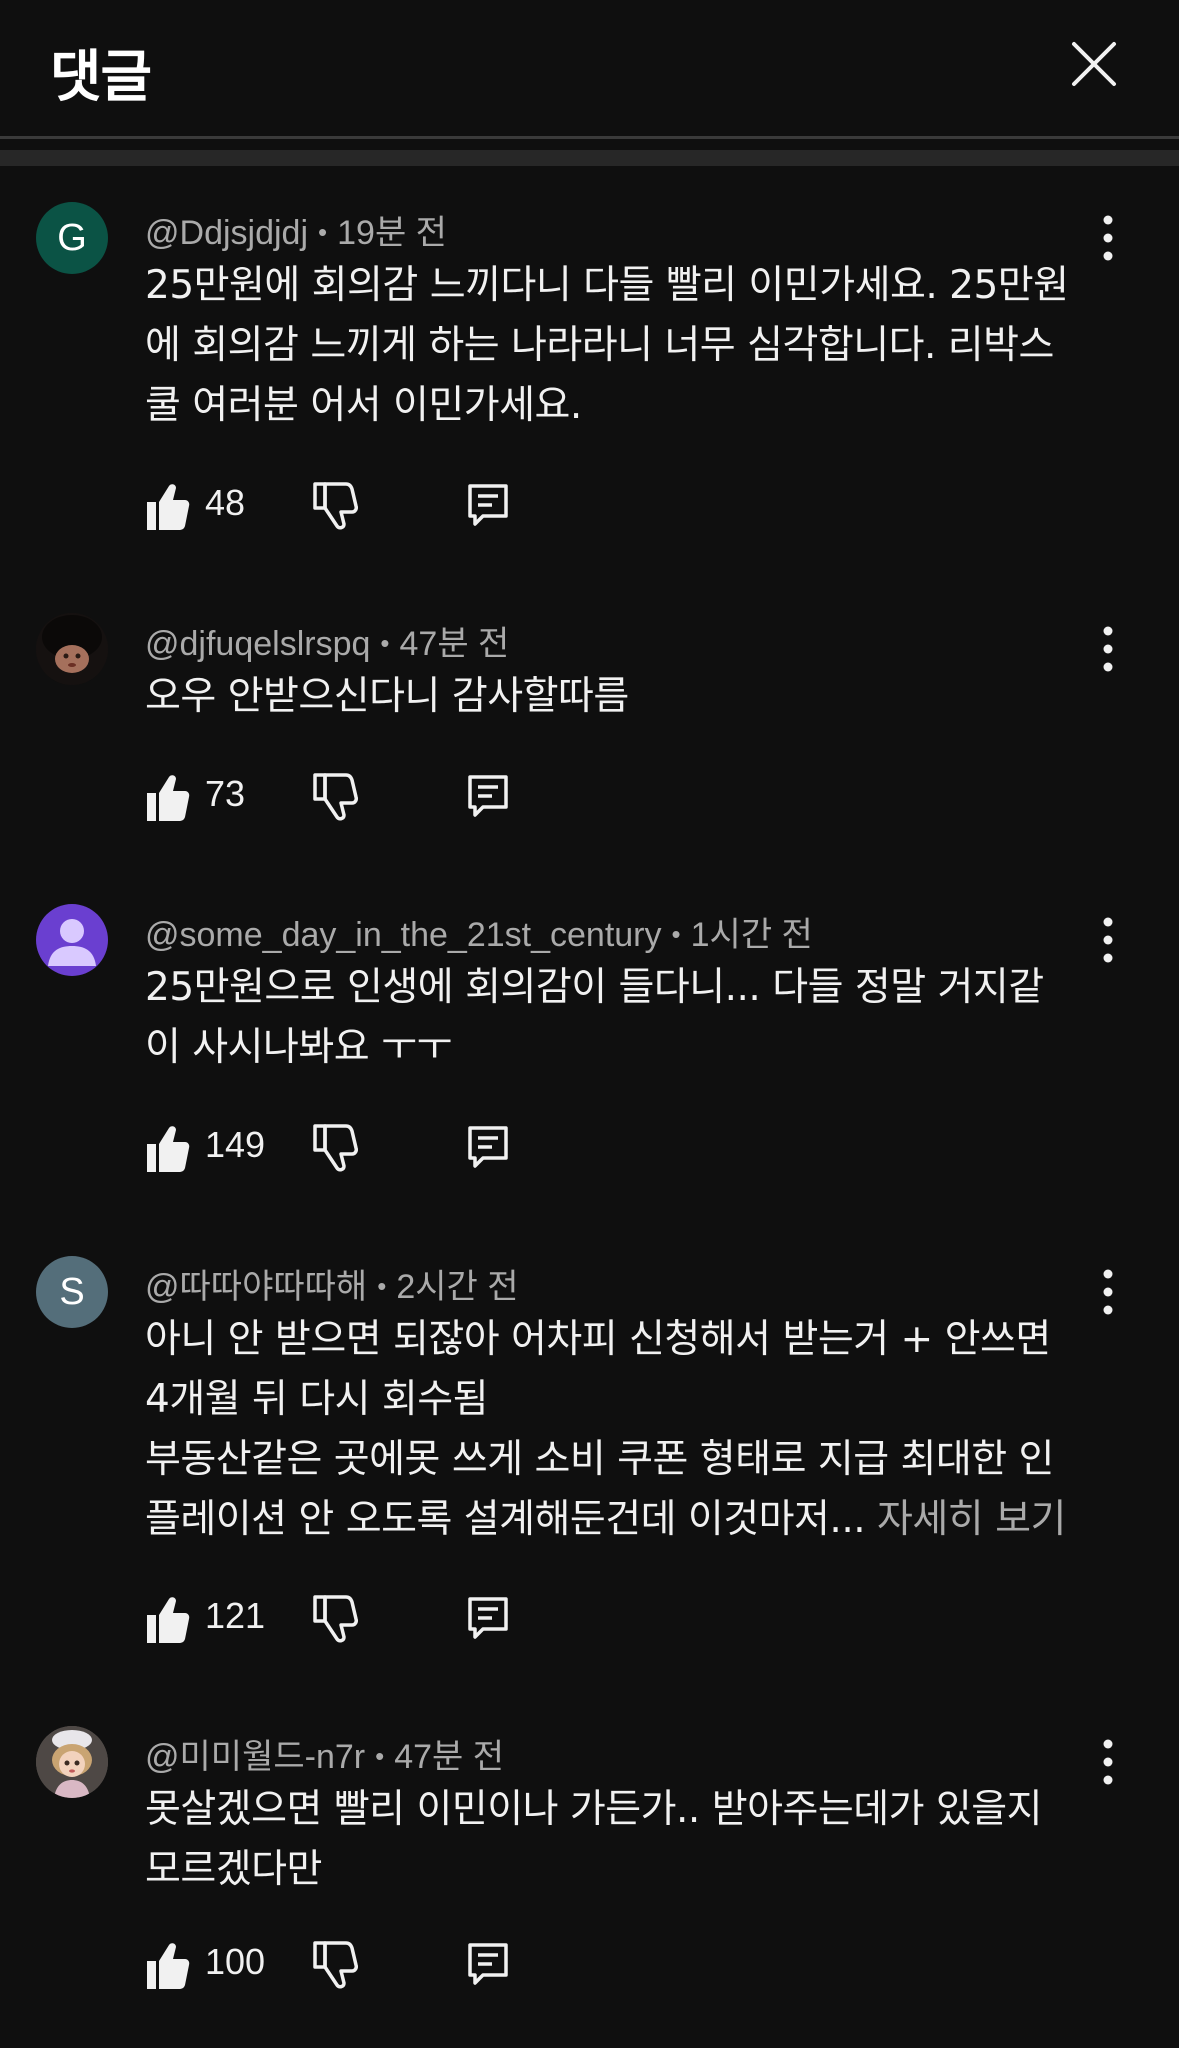 The image size is (1179, 2048). I want to click on like-count: 73, so click(225, 793).